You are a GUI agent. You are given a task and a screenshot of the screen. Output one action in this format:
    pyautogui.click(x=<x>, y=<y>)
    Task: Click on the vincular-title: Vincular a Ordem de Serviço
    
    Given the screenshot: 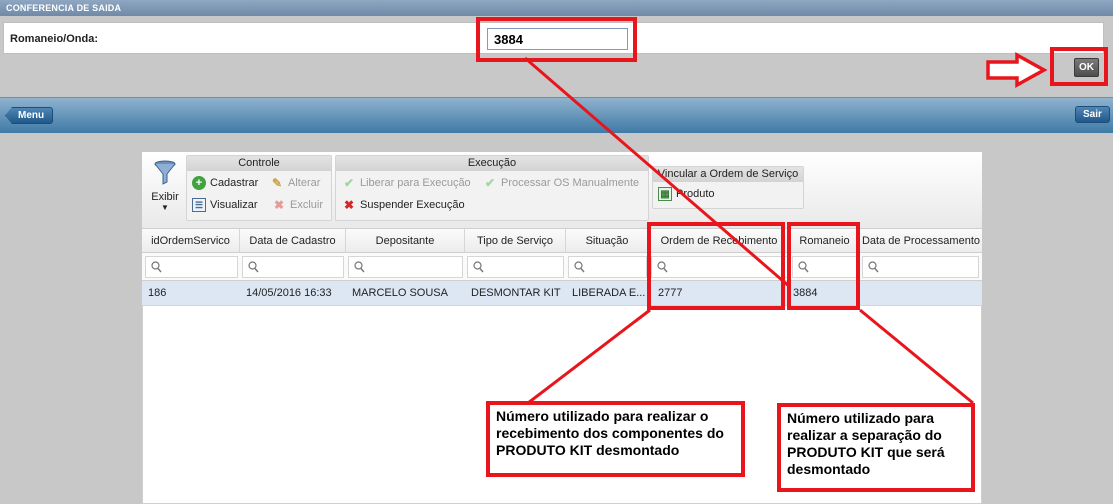 What is the action you would take?
    pyautogui.click(x=728, y=174)
    